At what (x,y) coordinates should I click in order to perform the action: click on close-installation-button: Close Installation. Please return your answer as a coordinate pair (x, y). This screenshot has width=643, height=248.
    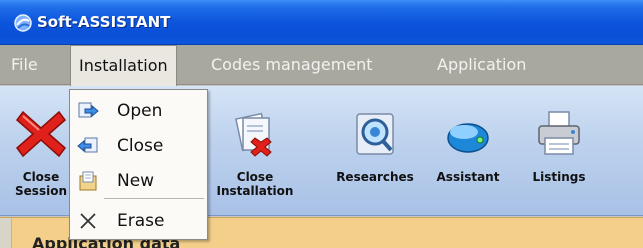
    Looking at the image, I should click on (255, 150).